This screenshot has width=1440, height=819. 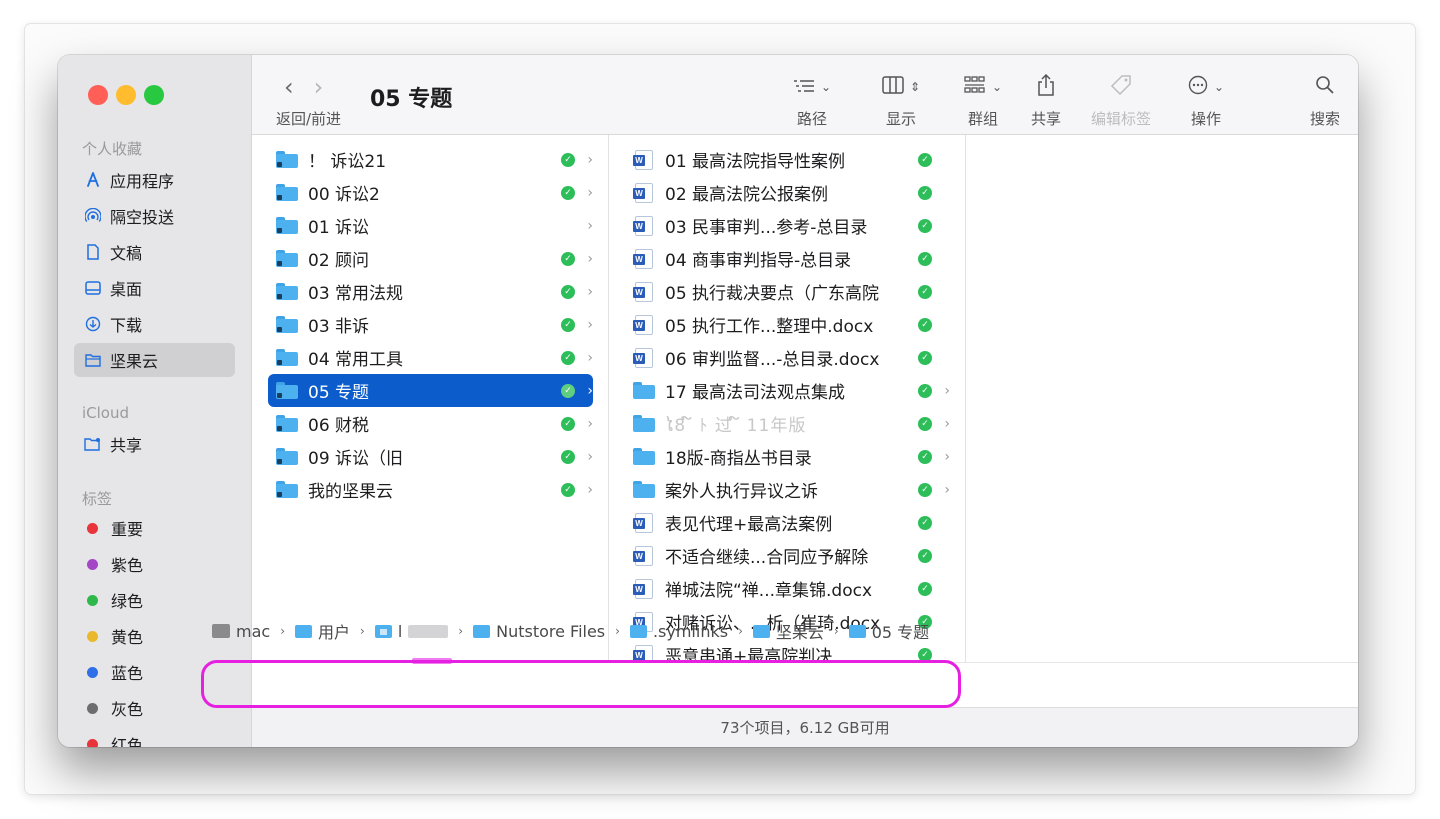 What do you see at coordinates (787, 390) in the screenshot?
I see `folder-row: 17 最高法司法观点集成 ✓ ›` at bounding box center [787, 390].